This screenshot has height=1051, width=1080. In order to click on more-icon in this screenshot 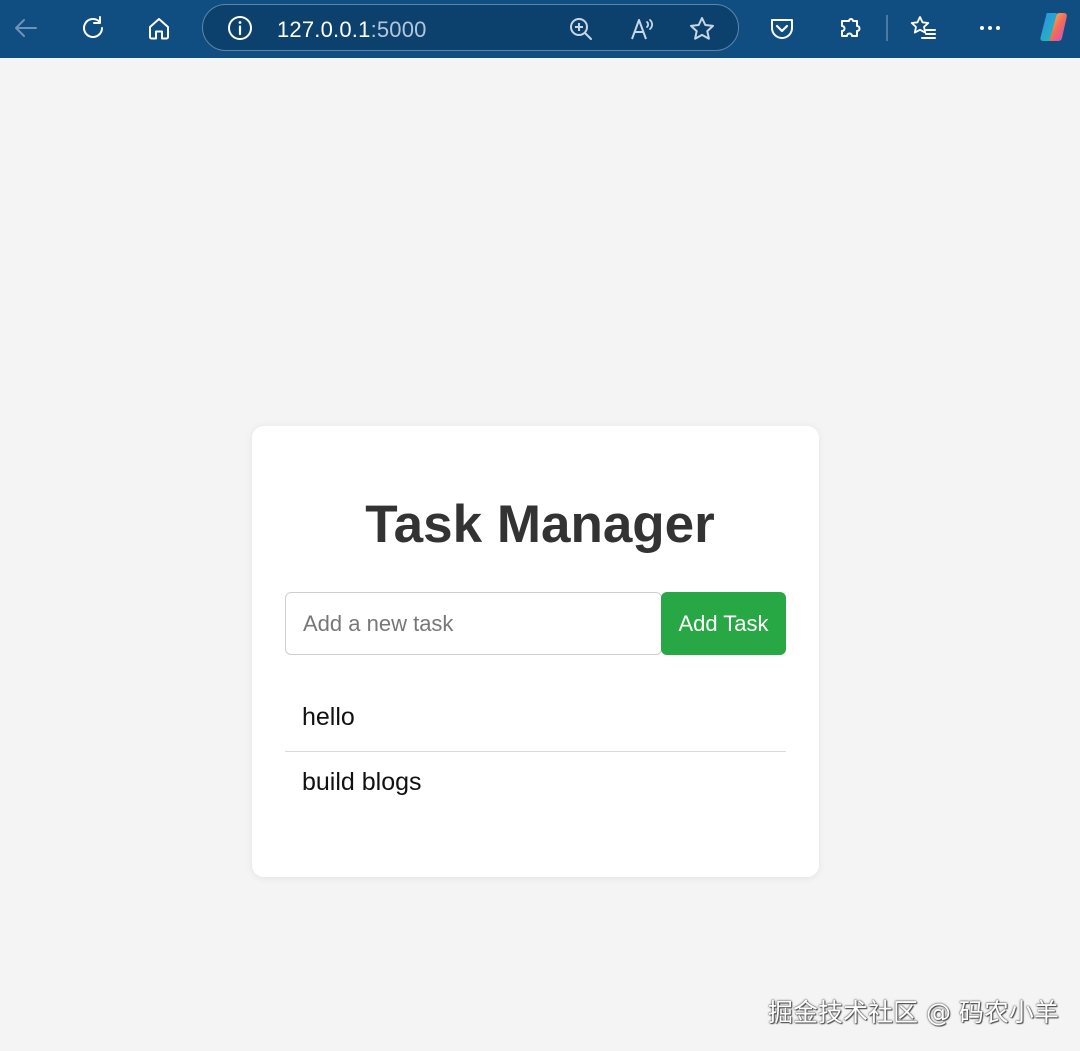, I will do `click(990, 28)`.